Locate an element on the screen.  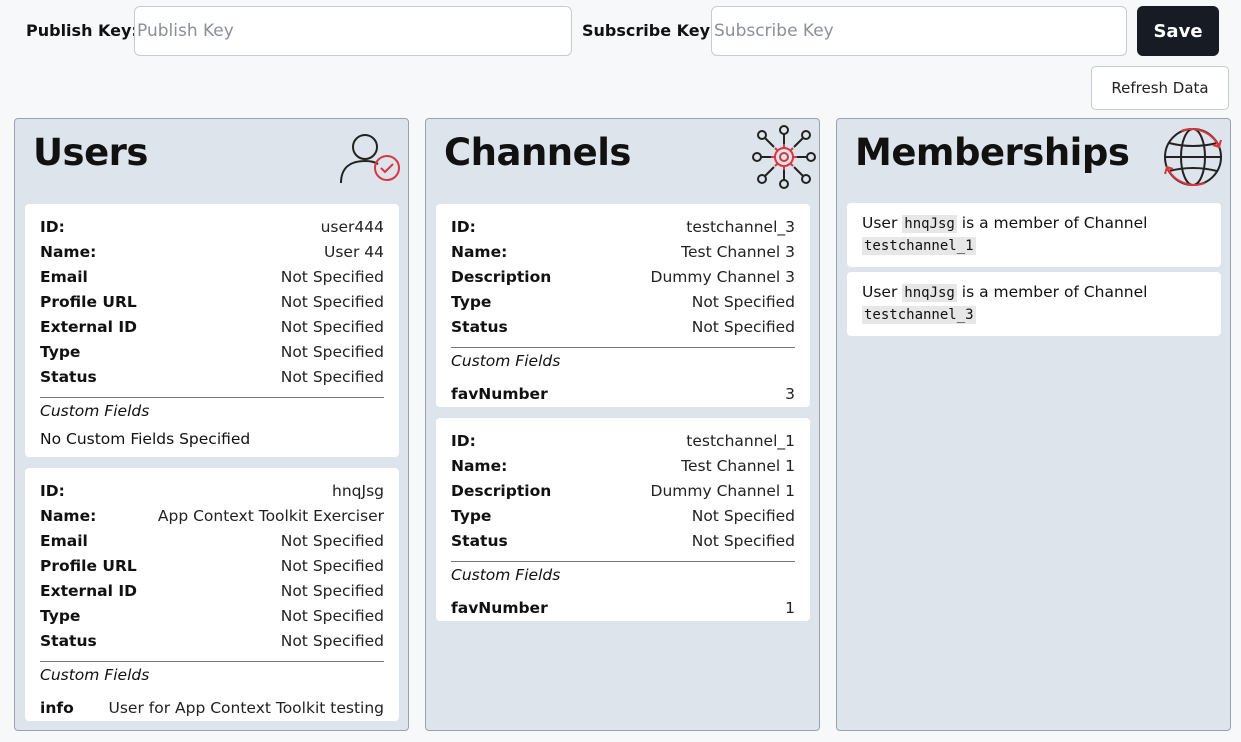
users-title: Users is located at coordinates (90, 152).